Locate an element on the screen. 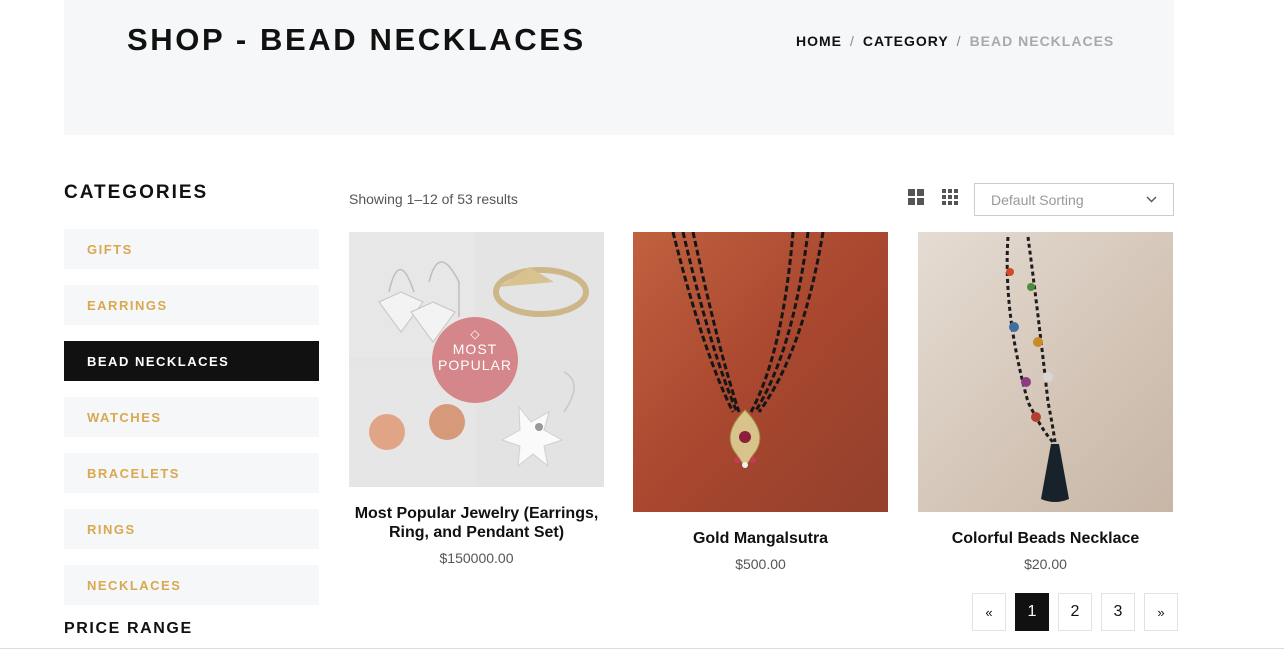  product-price: $150000.00 is located at coordinates (476, 558).